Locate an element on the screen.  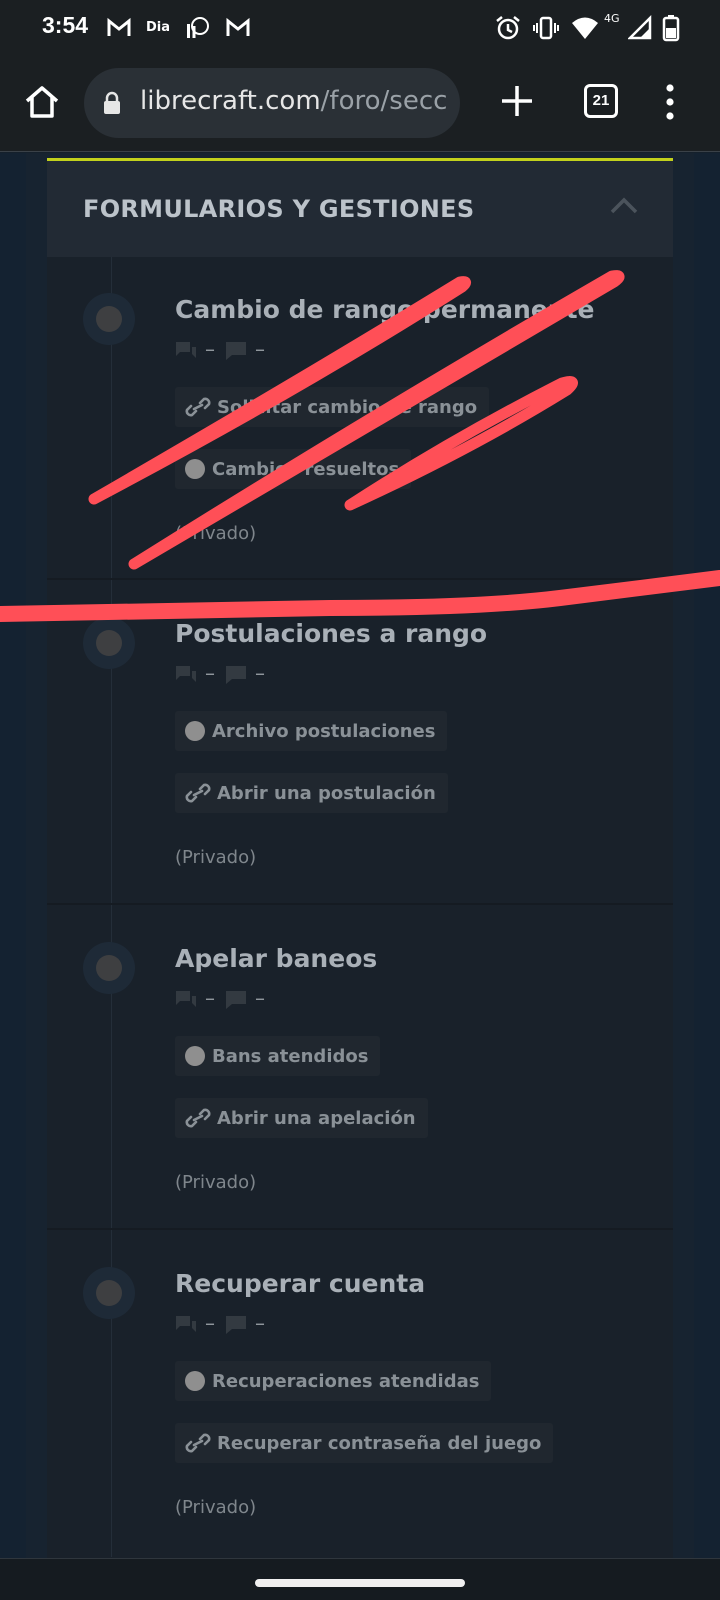
subforum-label: Bans atendidos is located at coordinates (290, 1056).